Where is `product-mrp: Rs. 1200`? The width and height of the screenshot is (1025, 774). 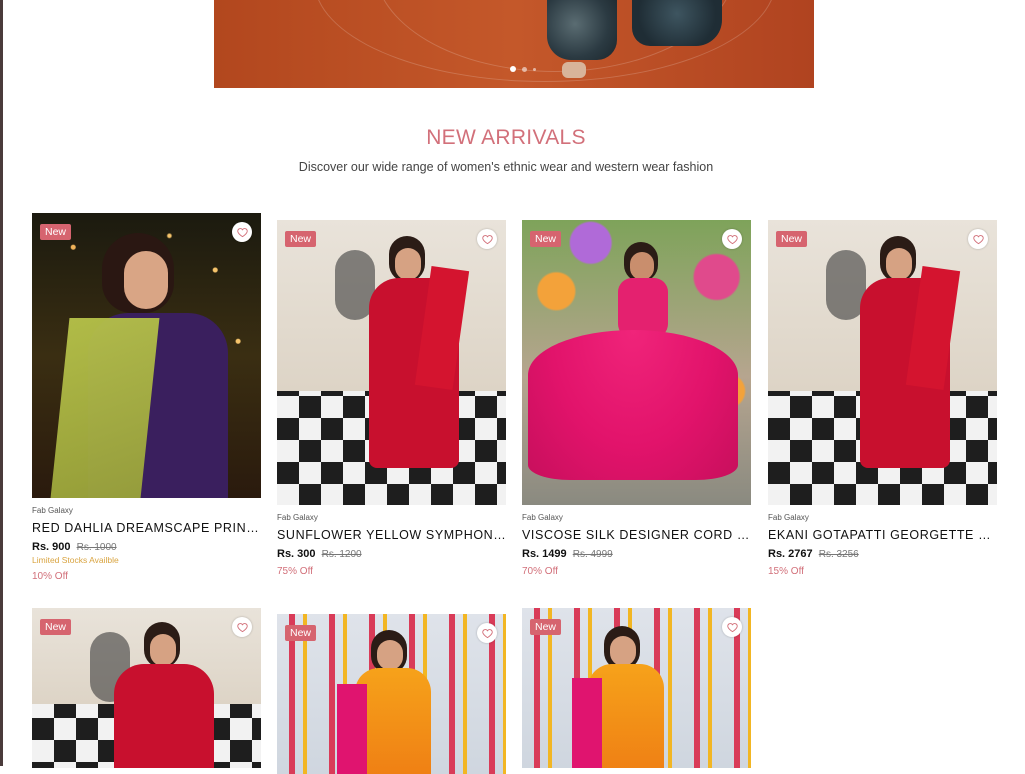
product-mrp: Rs. 1200 is located at coordinates (341, 554).